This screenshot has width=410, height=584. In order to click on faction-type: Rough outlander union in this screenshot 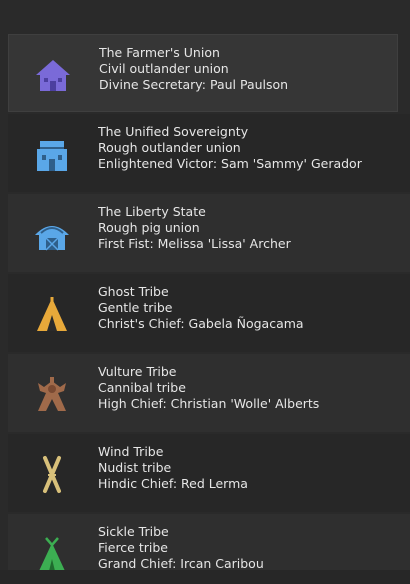, I will do `click(169, 147)`.